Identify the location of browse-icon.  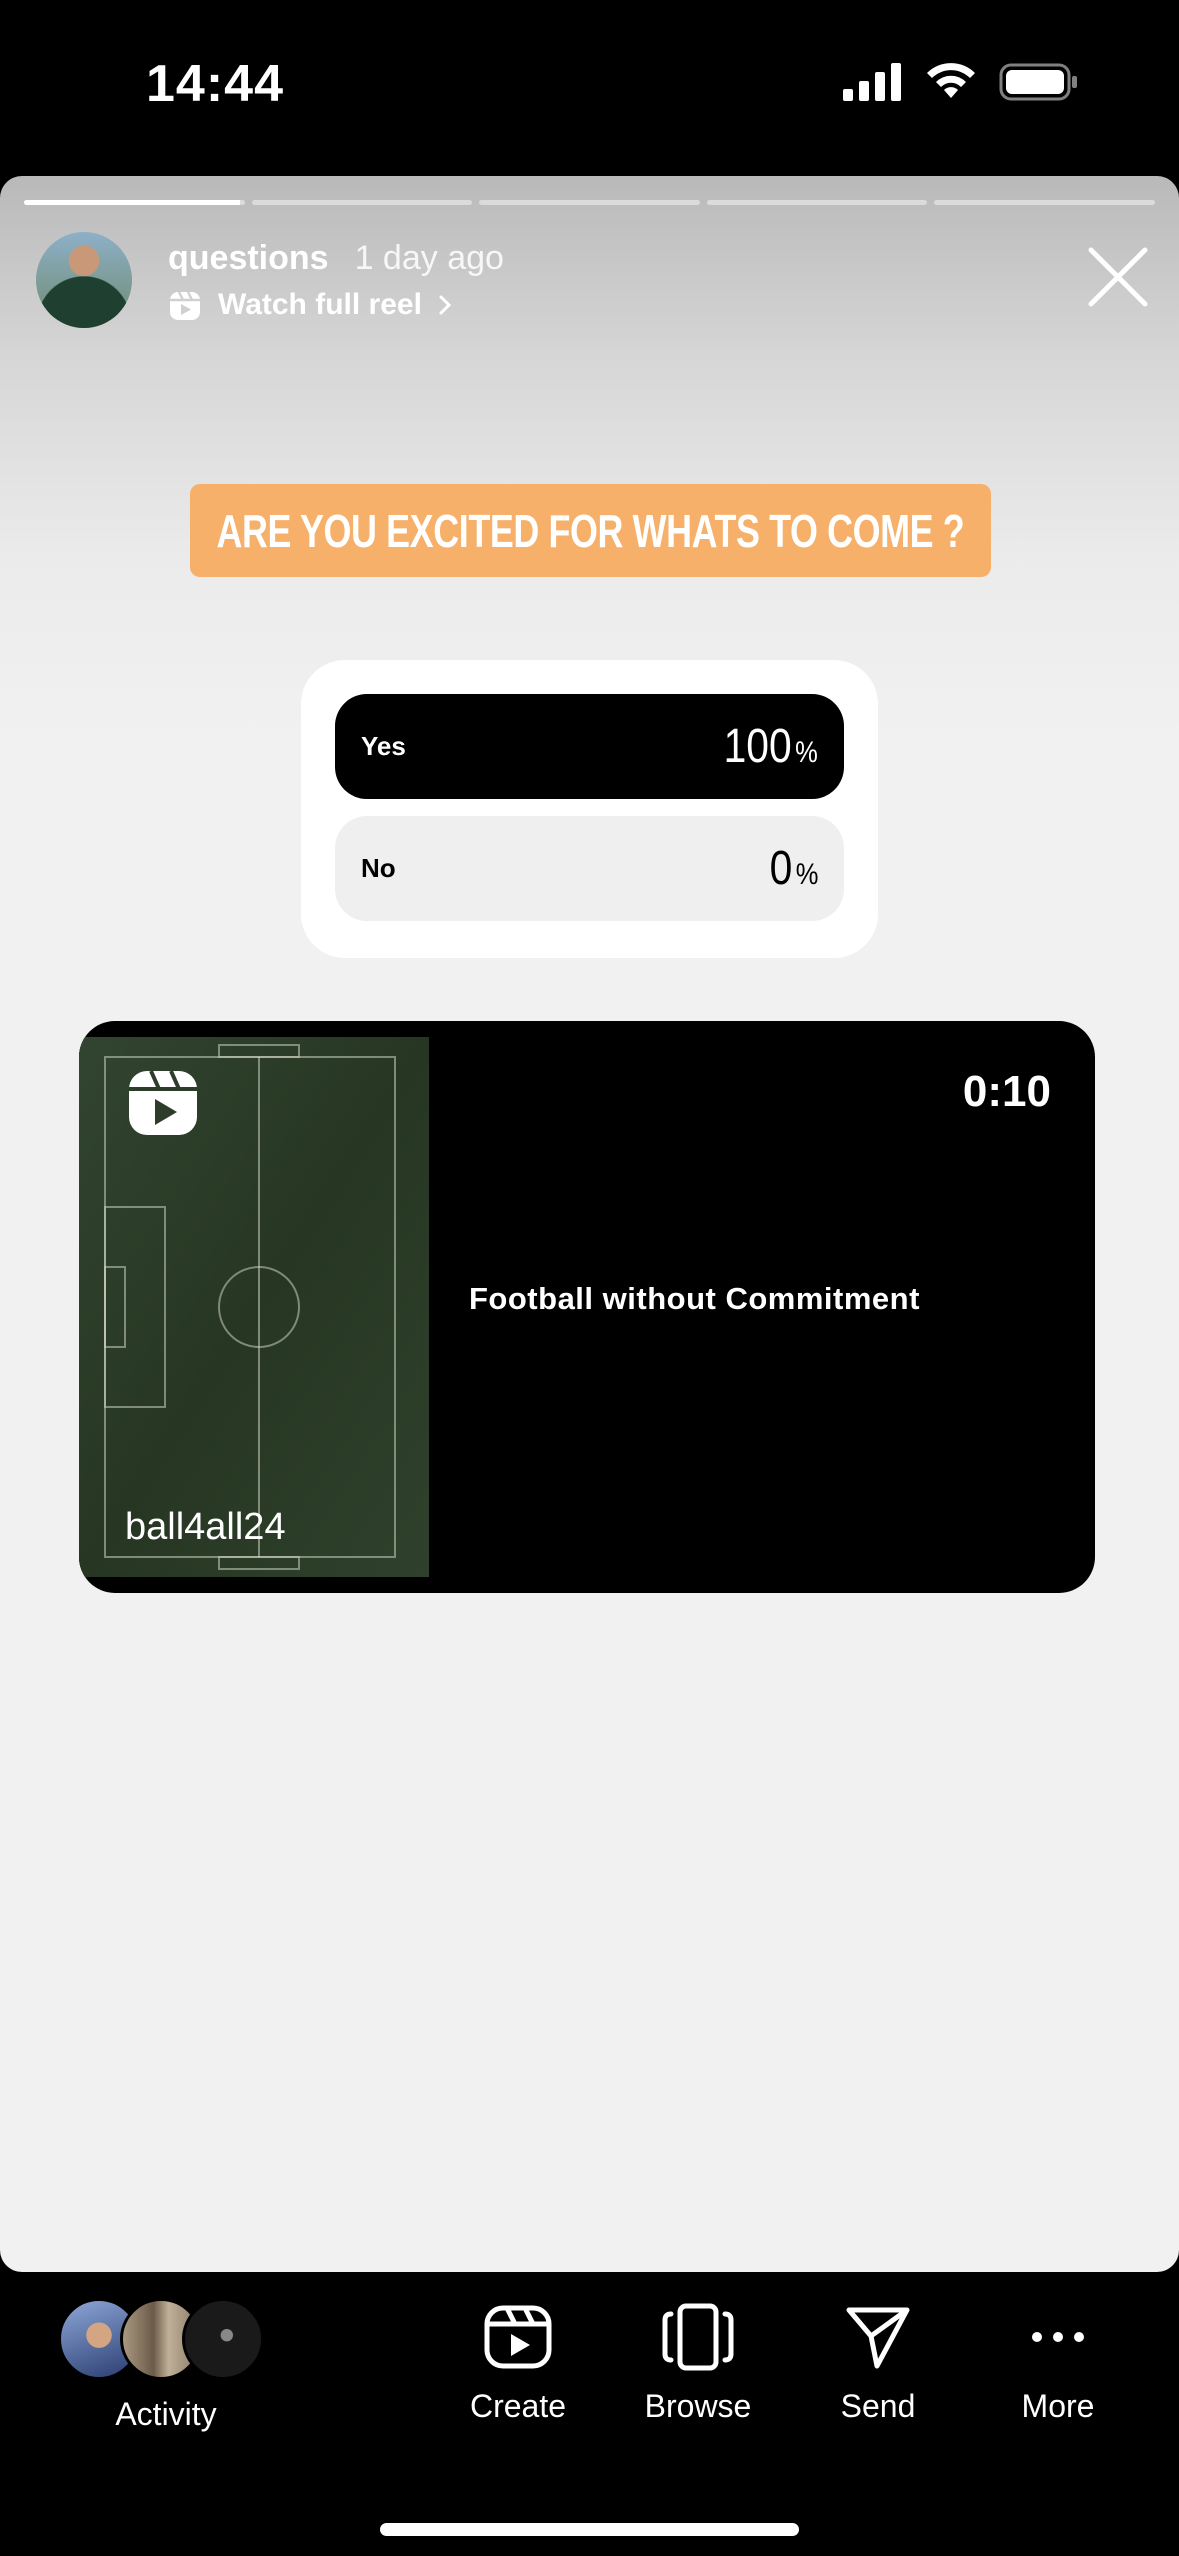
(698, 2337).